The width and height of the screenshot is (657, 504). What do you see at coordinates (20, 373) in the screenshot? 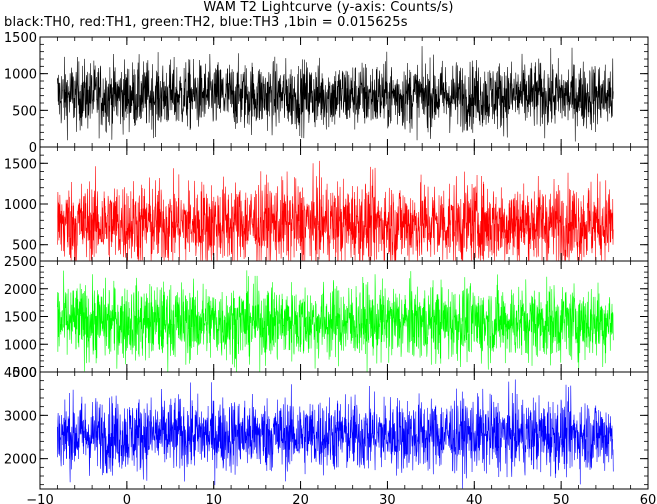
I see `y-tick-label: 4000` at bounding box center [20, 373].